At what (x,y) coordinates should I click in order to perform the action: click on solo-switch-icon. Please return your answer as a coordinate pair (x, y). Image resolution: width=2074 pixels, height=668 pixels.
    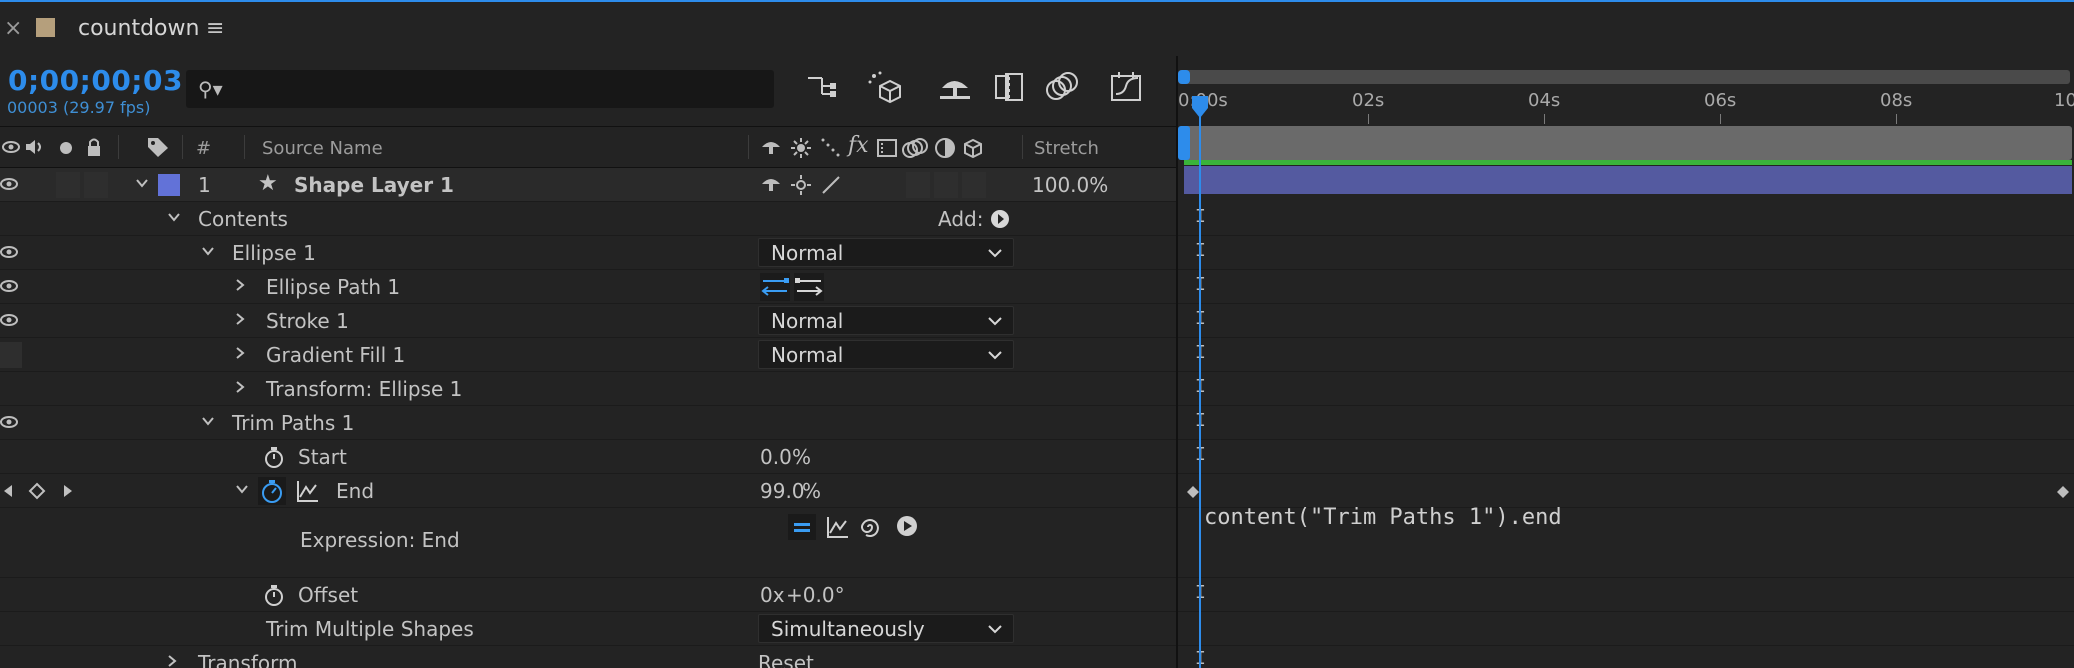
    Looking at the image, I should click on (66, 148).